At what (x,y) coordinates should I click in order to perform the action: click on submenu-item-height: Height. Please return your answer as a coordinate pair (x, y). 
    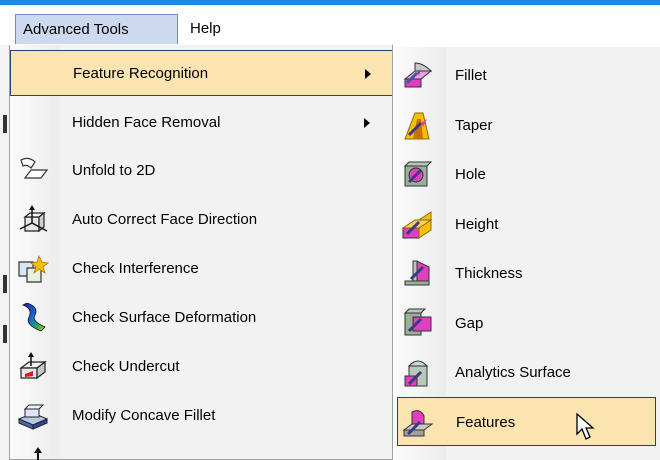
    Looking at the image, I should click on (526, 224).